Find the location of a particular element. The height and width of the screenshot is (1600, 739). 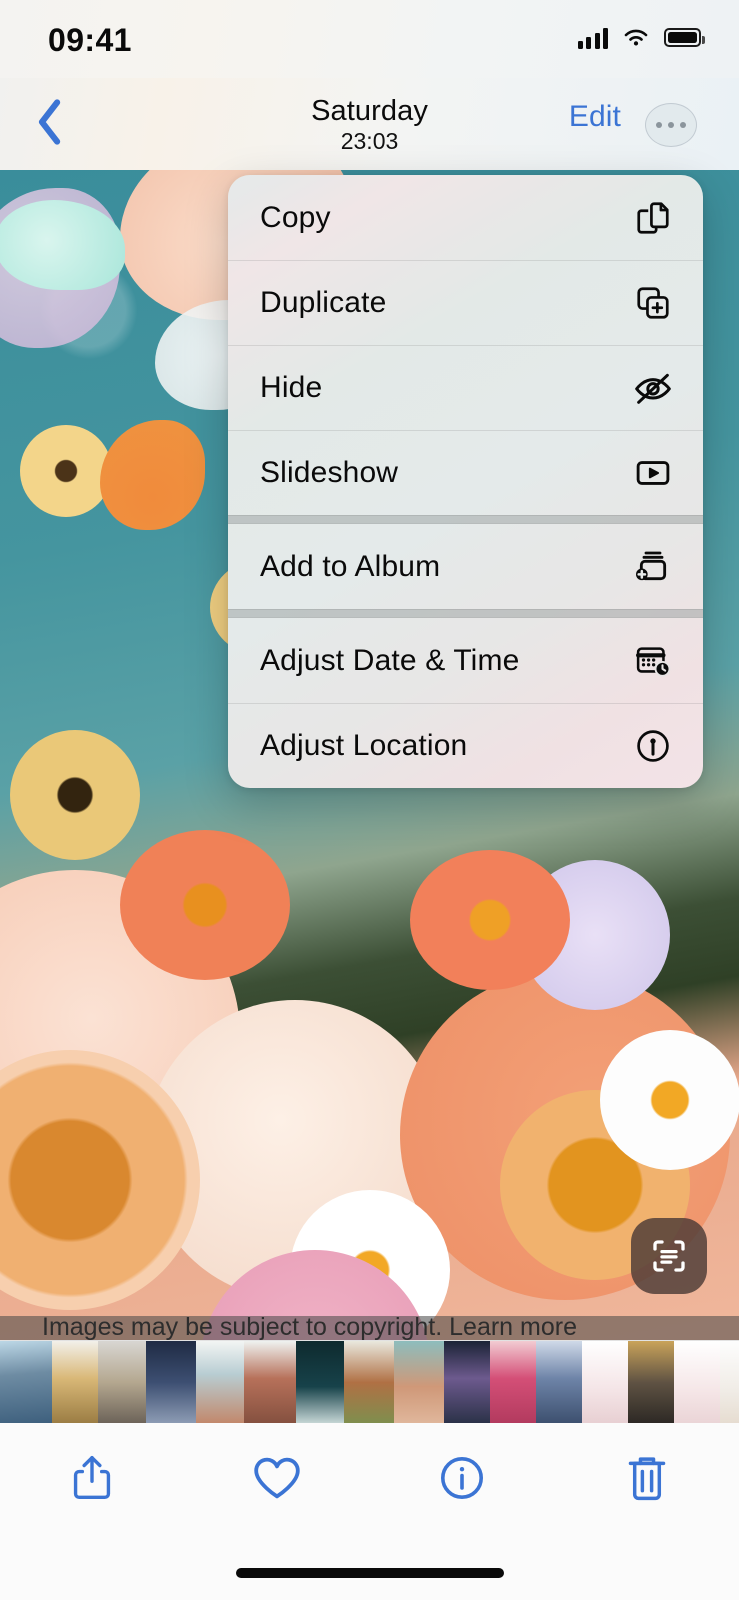

menu-item-label: Copy is located at coordinates (295, 217).